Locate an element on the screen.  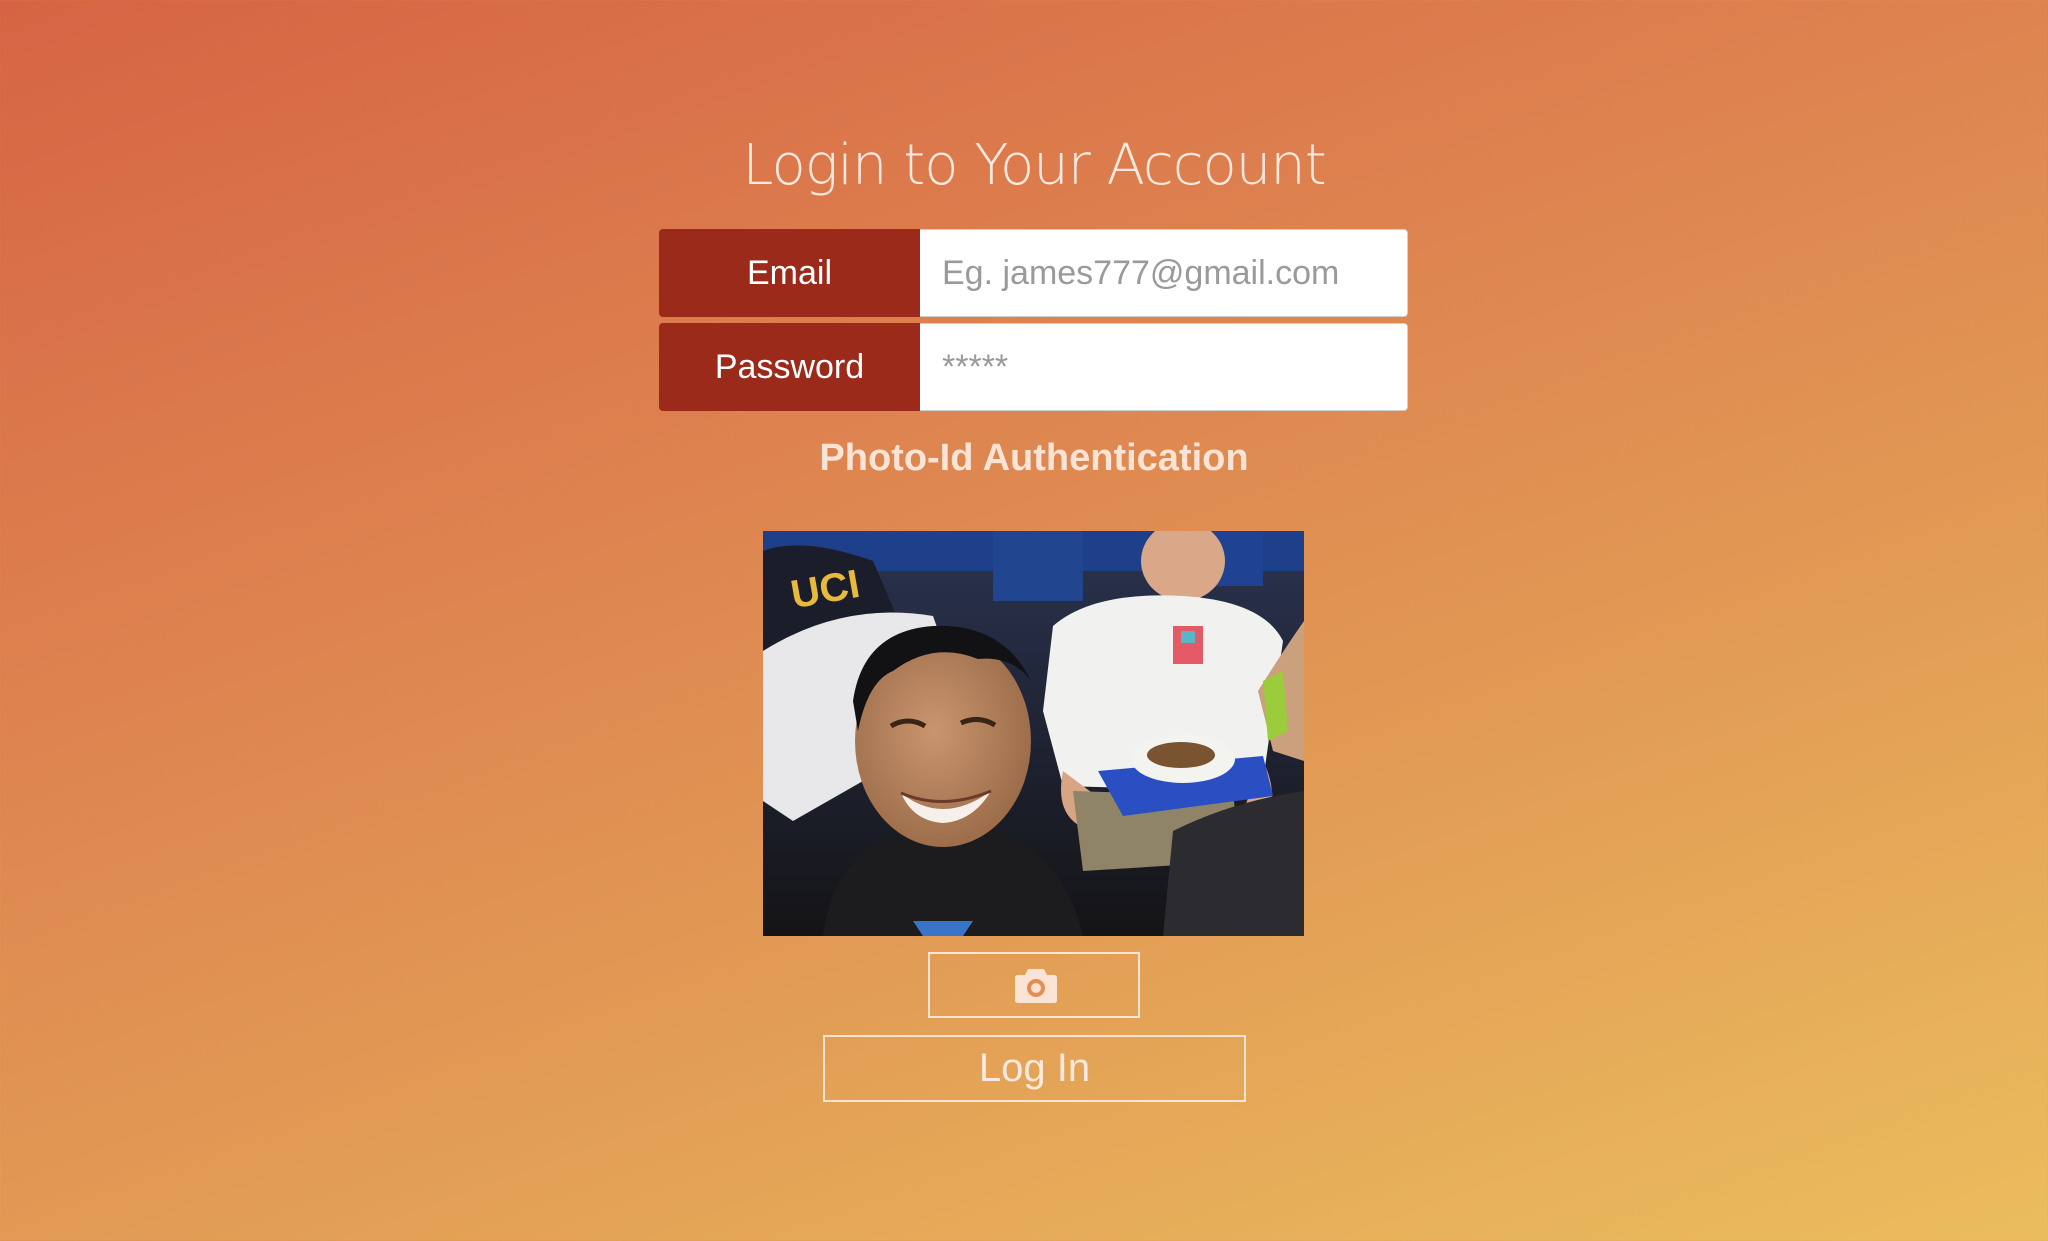
captured-photo: UCI is located at coordinates (1033, 733).